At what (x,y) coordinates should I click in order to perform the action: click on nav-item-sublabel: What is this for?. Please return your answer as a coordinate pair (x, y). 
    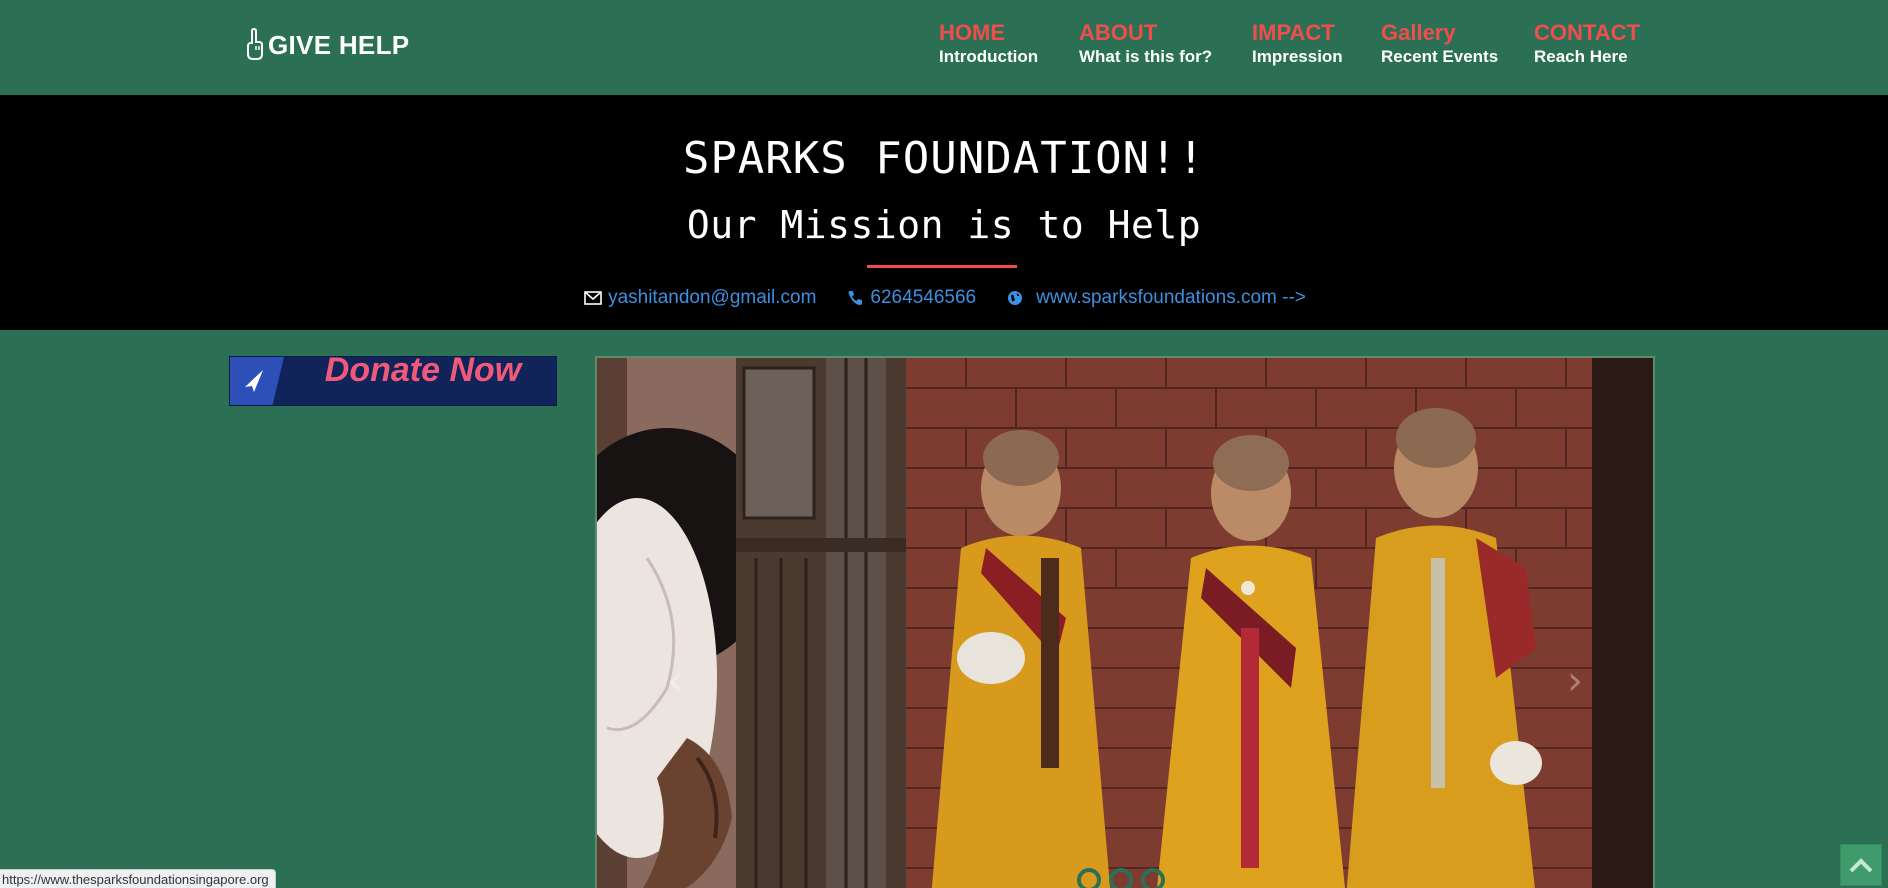
    Looking at the image, I should click on (1146, 56).